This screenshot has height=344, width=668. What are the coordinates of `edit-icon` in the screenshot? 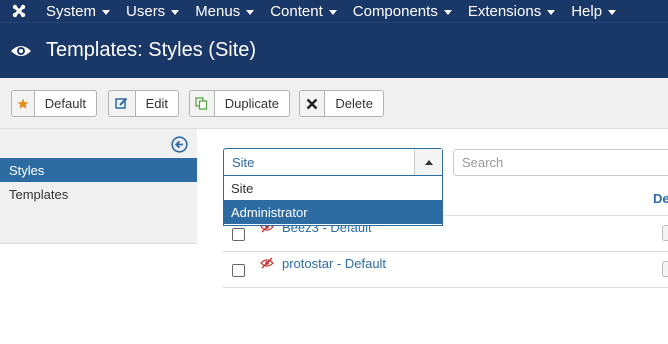 It's located at (122, 103).